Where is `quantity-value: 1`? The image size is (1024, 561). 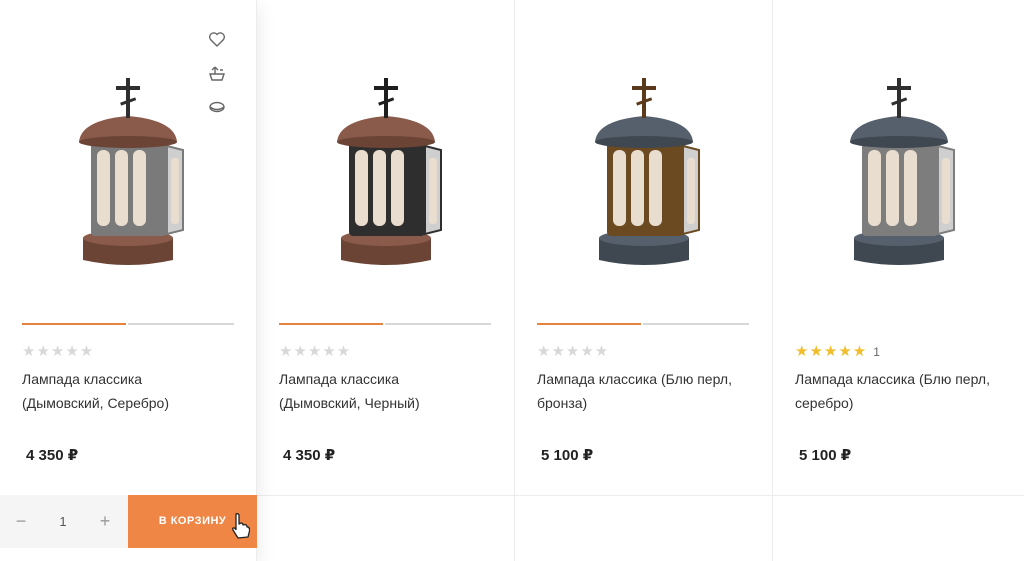
quantity-value: 1 is located at coordinates (63, 521).